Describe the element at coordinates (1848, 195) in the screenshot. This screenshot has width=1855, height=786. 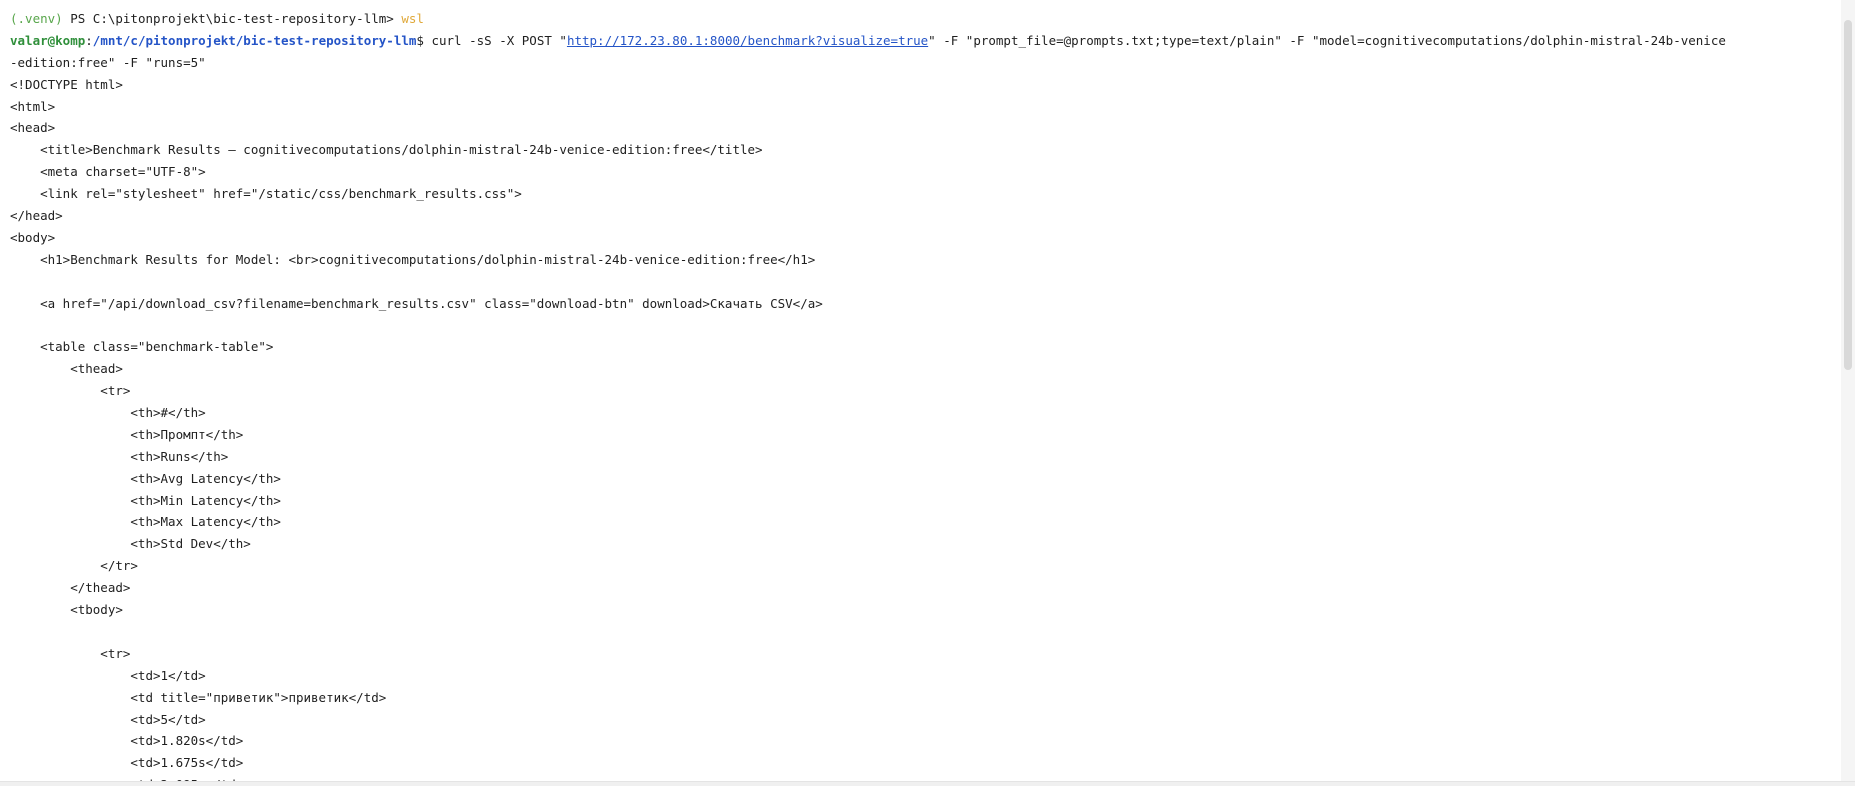
I see `scrollbar-thumb` at that location.